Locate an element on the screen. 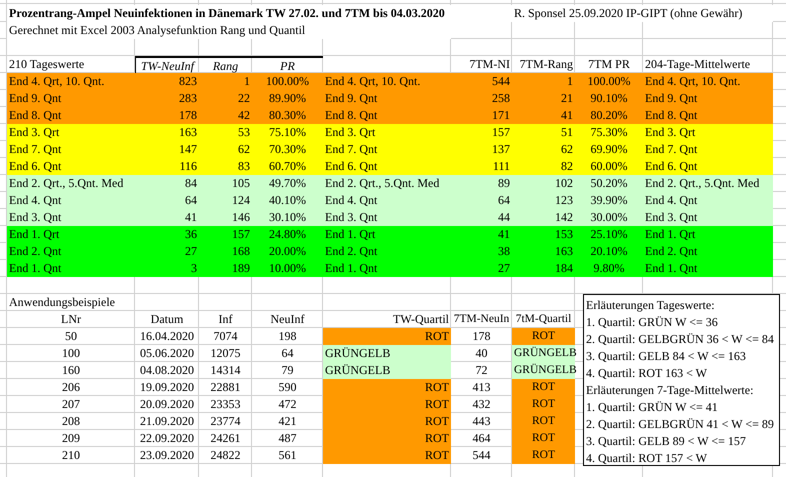 The height and width of the screenshot is (477, 786). table-cell: 258 is located at coordinates (481, 98).